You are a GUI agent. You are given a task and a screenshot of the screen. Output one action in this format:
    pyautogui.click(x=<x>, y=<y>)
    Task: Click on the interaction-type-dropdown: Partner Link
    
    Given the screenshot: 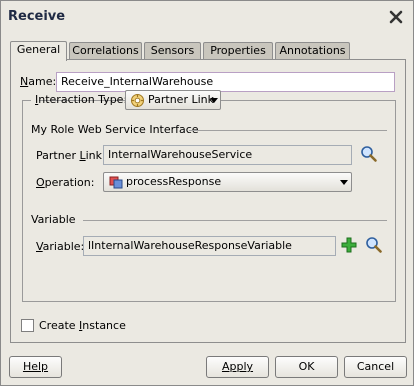 What is the action you would take?
    pyautogui.click(x=173, y=100)
    